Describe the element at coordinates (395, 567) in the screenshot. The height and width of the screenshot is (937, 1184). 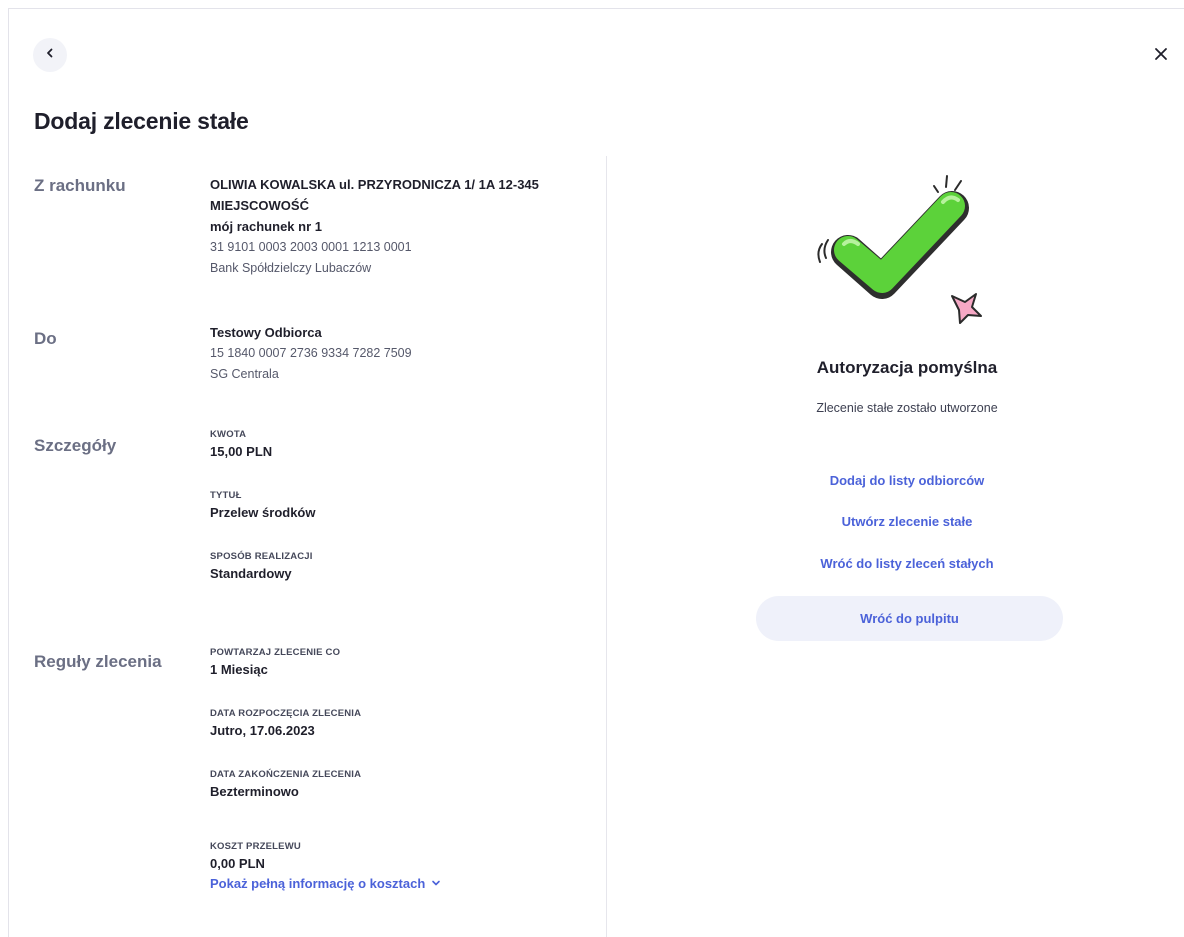
I see `method-field: SPOSÓB REALIZACJI Standardowy` at that location.